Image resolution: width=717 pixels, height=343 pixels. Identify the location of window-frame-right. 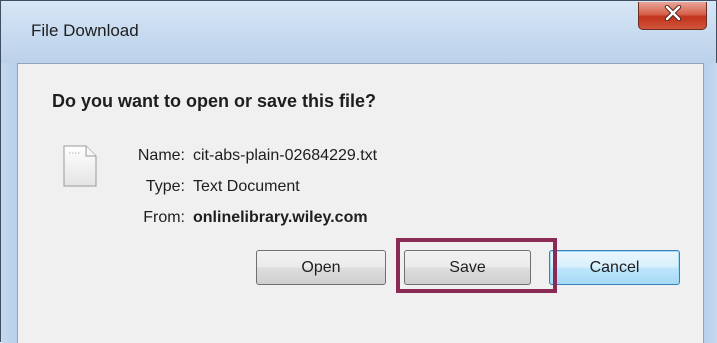
(710, 203).